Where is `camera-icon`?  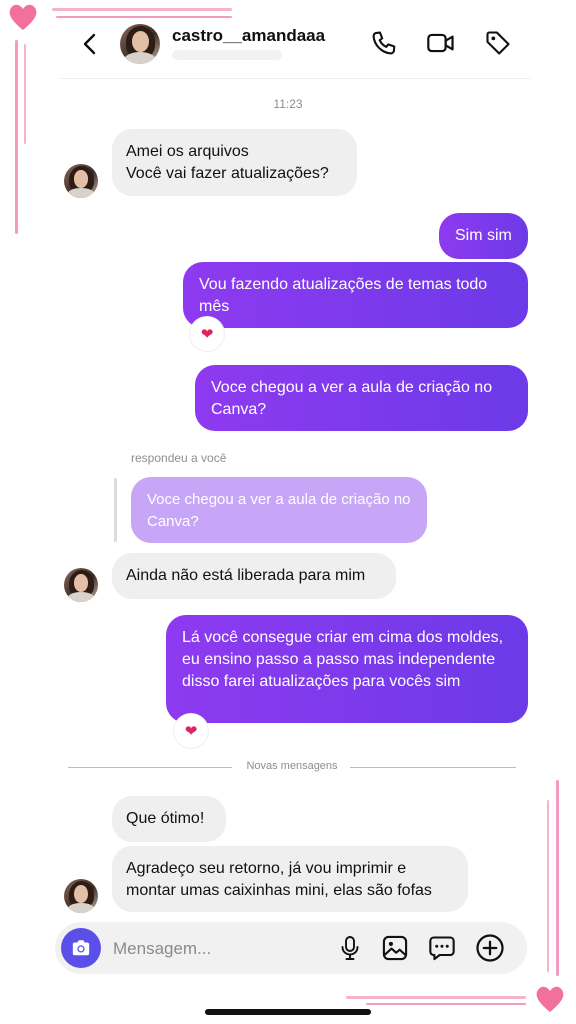 camera-icon is located at coordinates (81, 948).